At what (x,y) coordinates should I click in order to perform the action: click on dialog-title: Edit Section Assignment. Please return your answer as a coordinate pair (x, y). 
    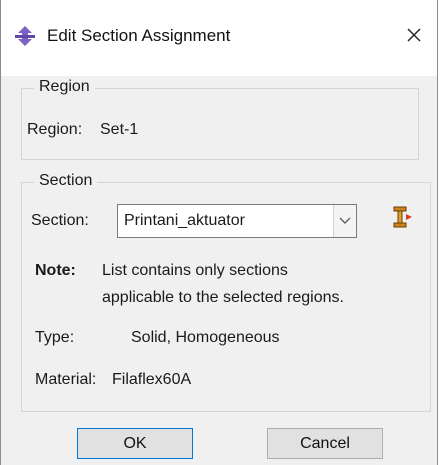
    Looking at the image, I should click on (139, 35).